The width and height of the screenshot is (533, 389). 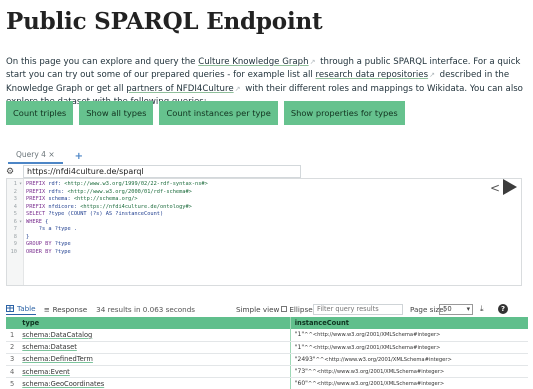 I want to click on line-number: 1, so click(x=15, y=184).